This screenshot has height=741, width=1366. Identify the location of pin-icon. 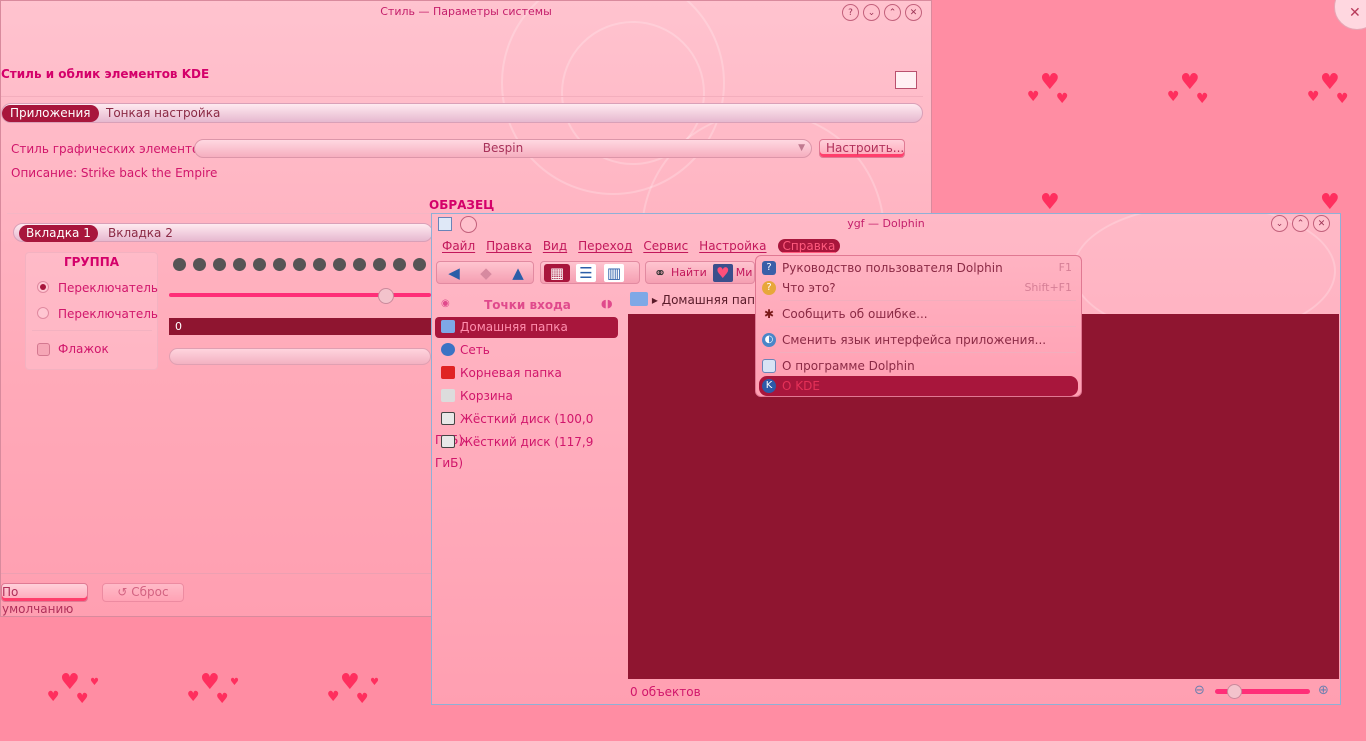
(468, 224).